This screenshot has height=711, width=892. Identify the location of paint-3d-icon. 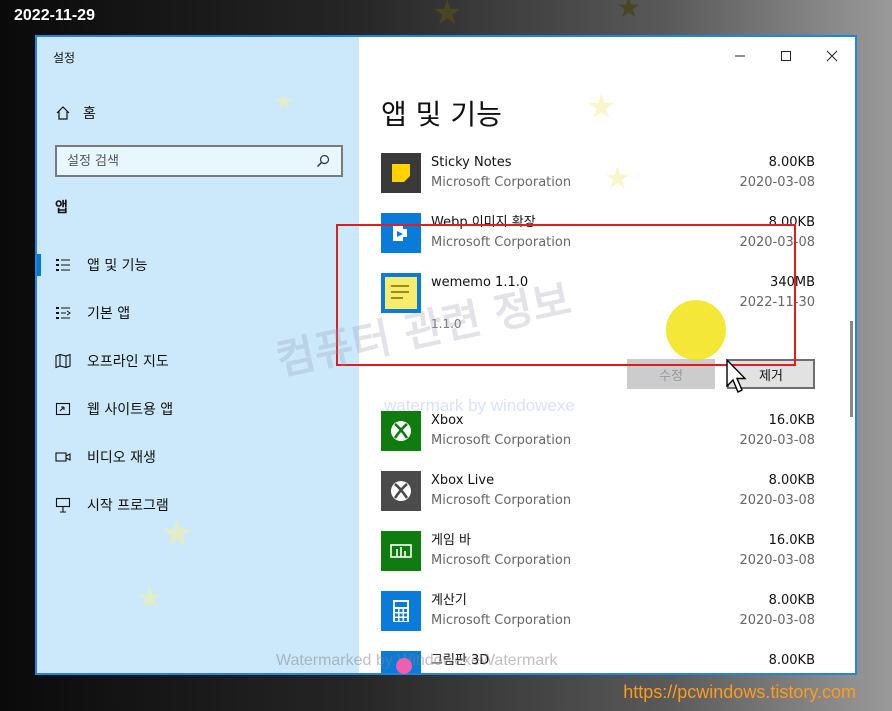
(401, 662).